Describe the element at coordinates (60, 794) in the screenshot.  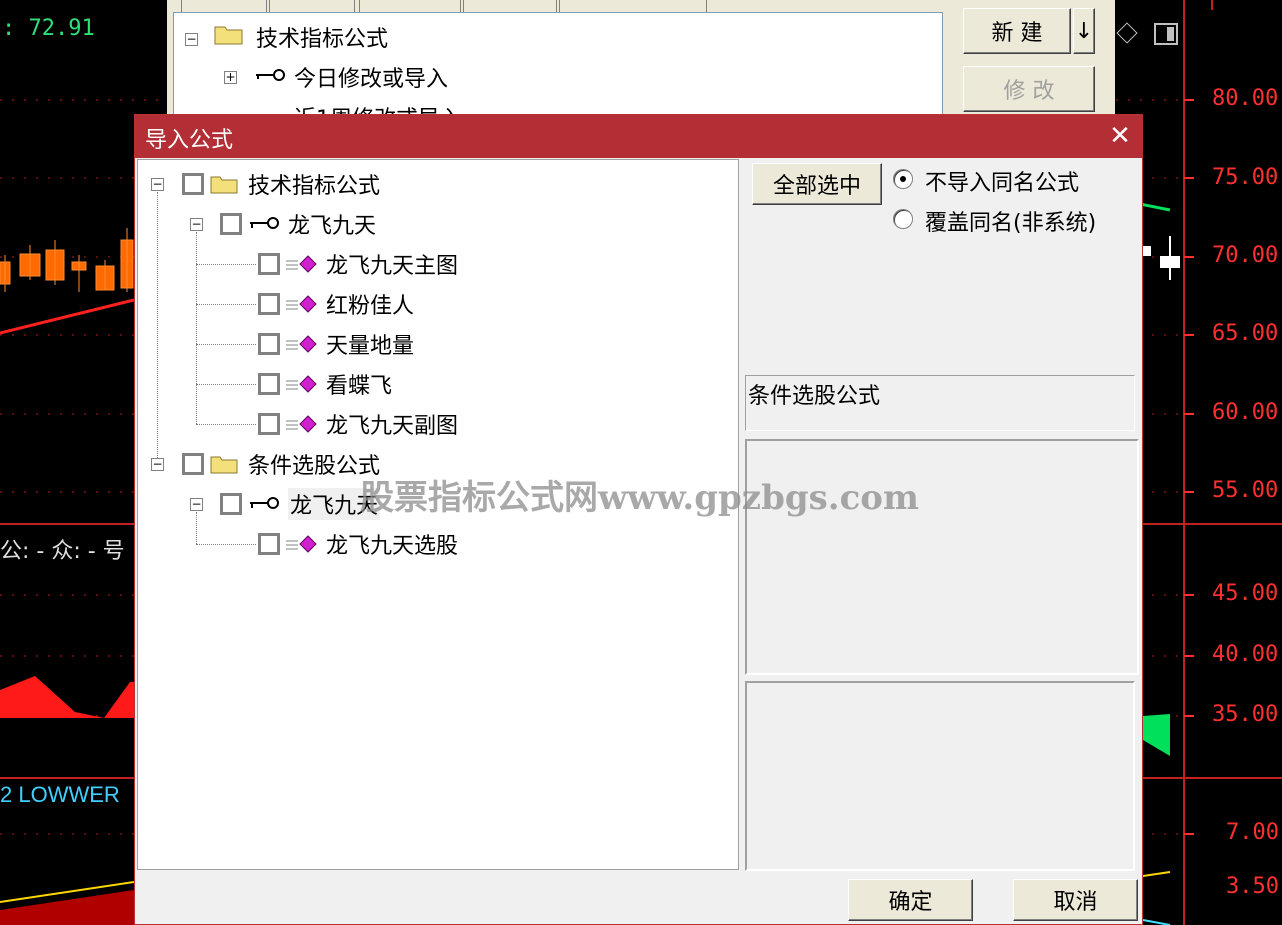
I see `lower-indicator-legend: 2 LOWWER` at that location.